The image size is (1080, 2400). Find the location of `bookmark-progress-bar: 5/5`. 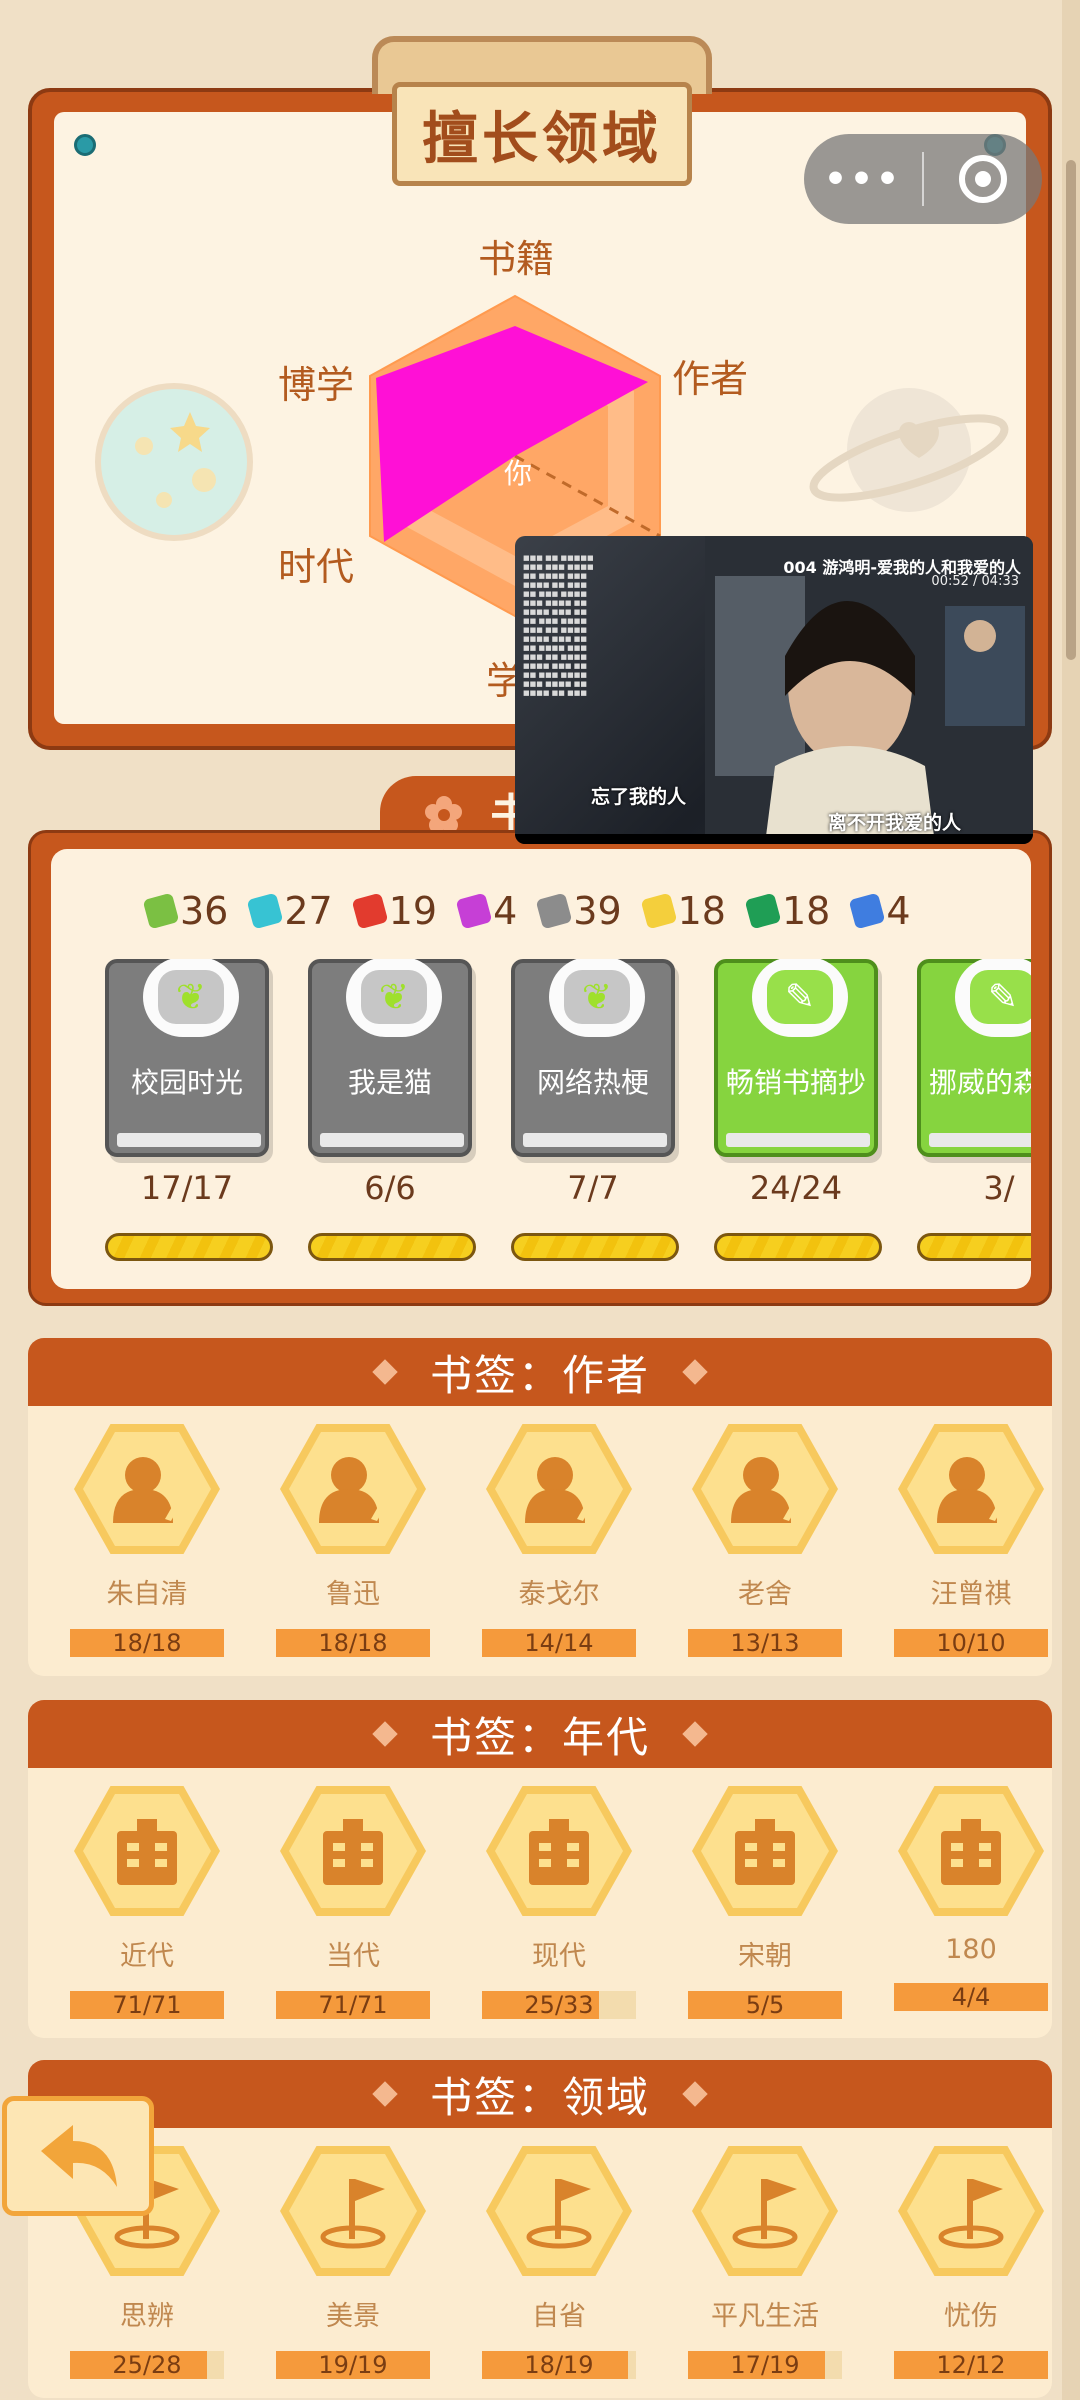

bookmark-progress-bar: 5/5 is located at coordinates (765, 2005).